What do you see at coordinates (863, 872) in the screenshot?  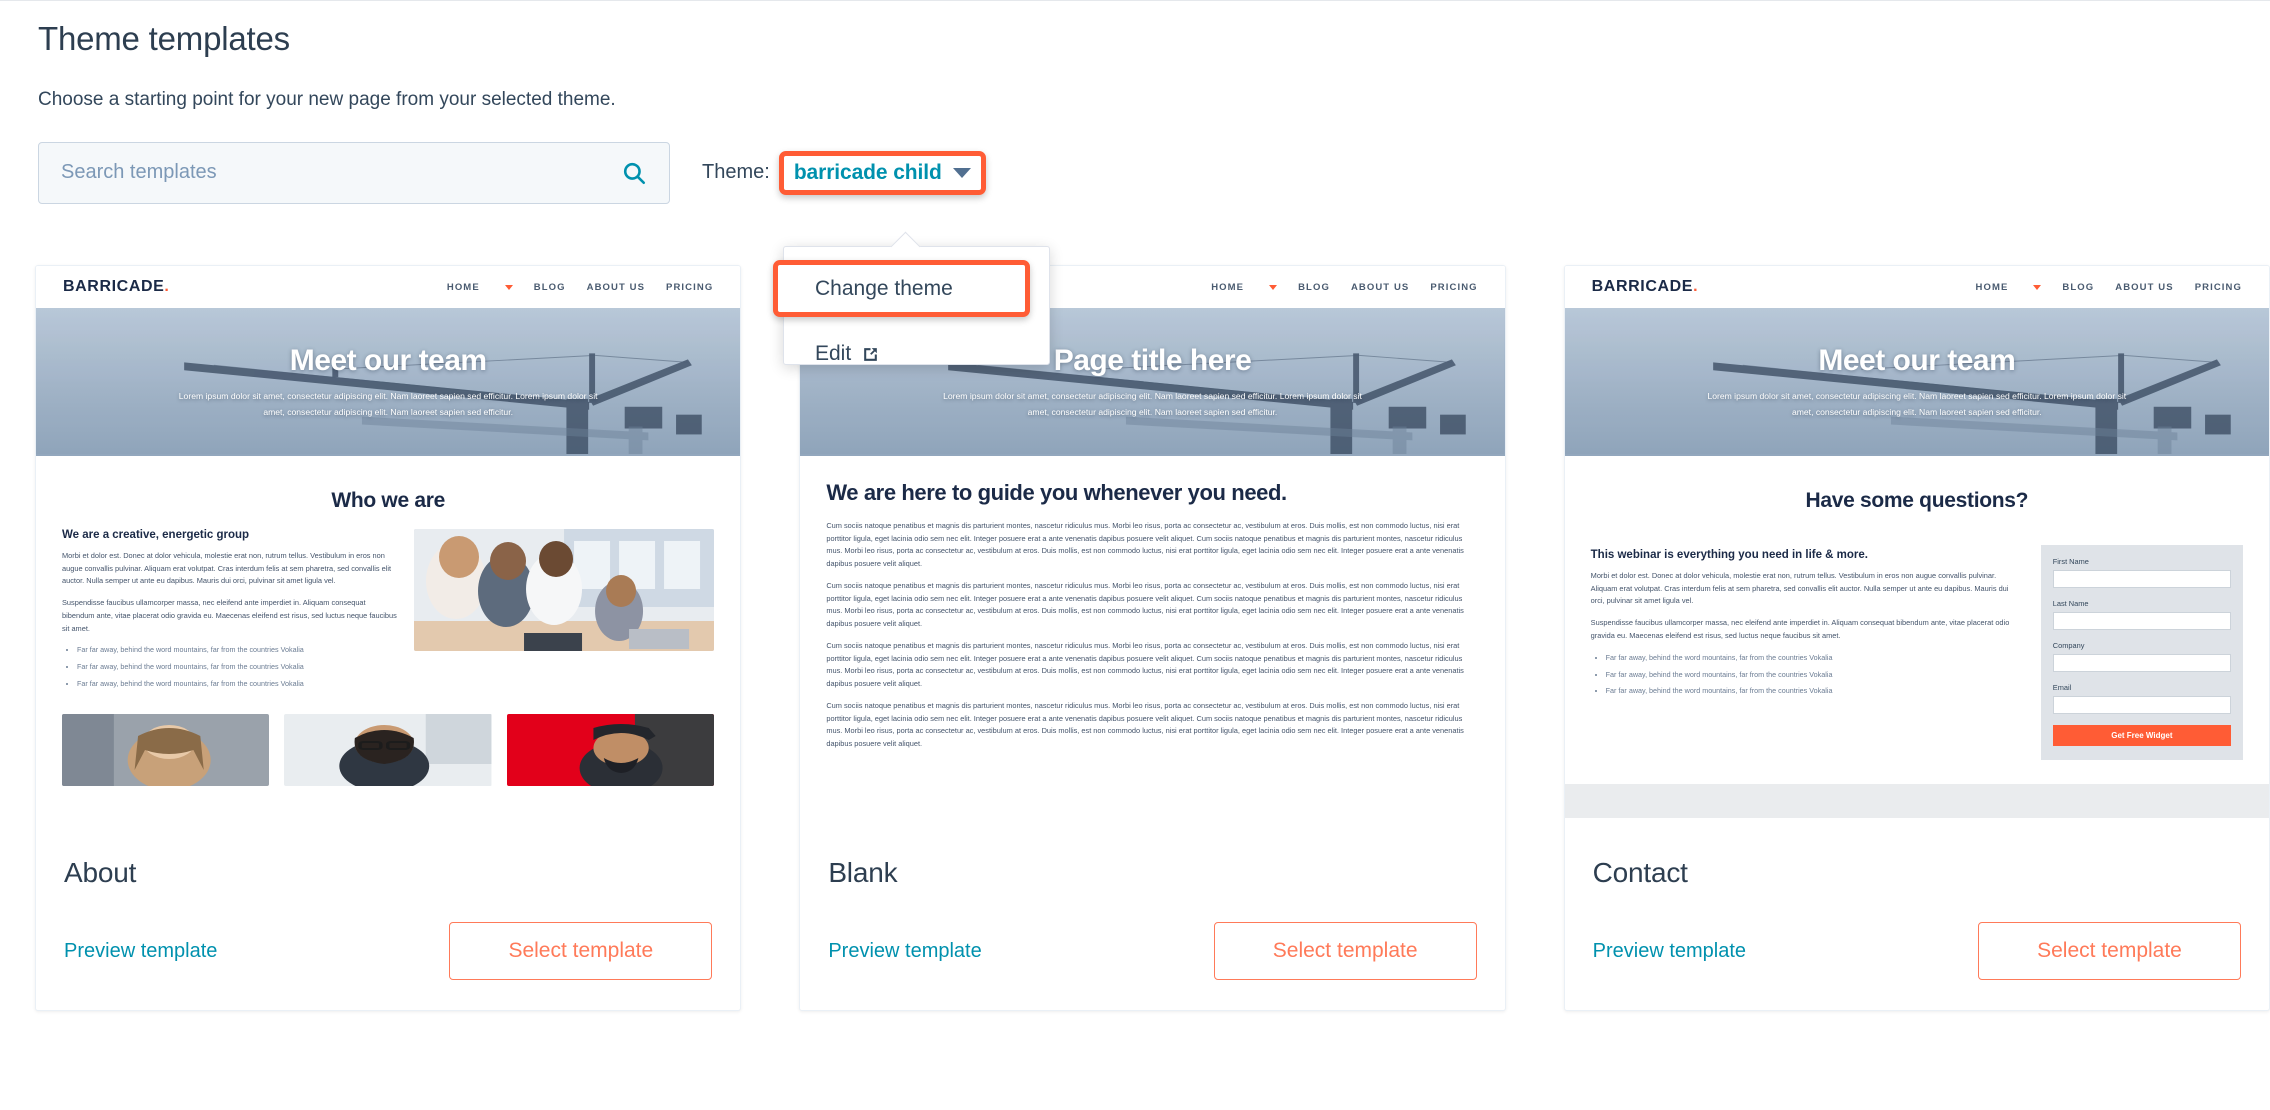 I see `template-name: Blank` at bounding box center [863, 872].